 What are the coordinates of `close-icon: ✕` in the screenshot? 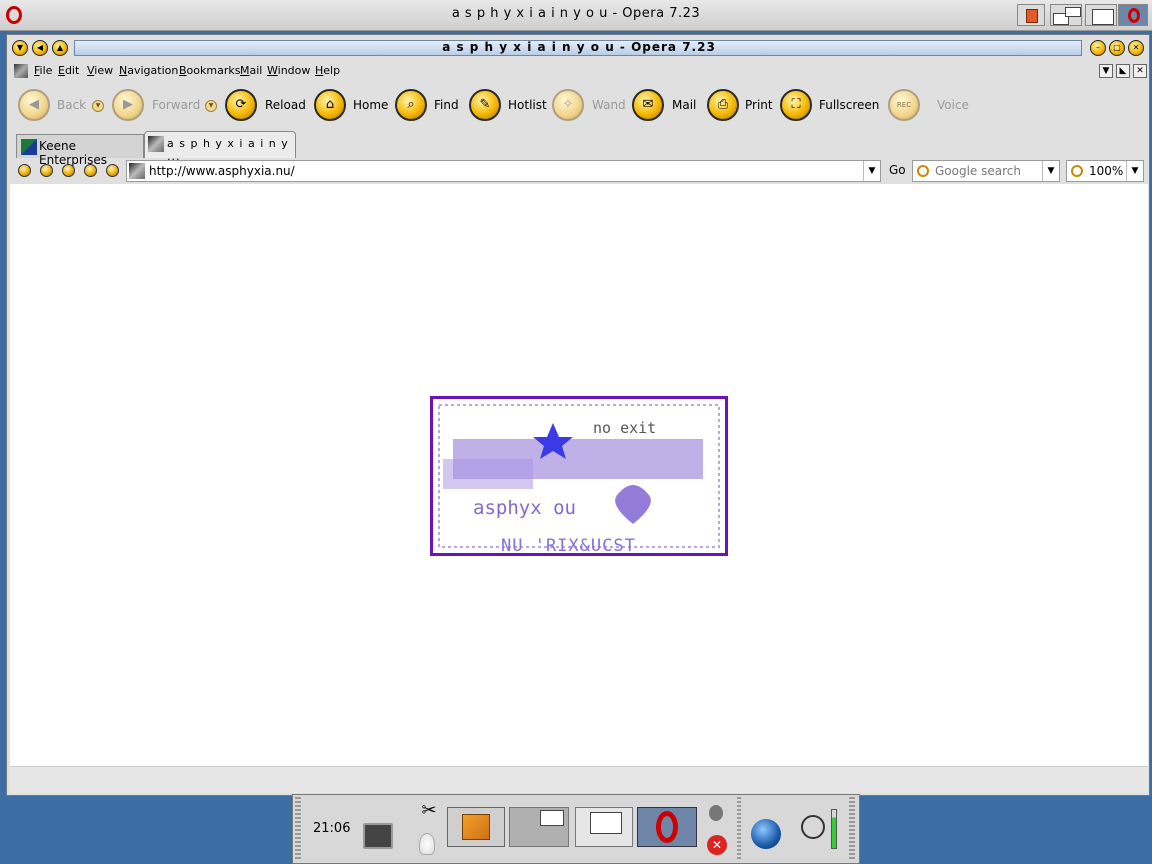 It's located at (1136, 48).